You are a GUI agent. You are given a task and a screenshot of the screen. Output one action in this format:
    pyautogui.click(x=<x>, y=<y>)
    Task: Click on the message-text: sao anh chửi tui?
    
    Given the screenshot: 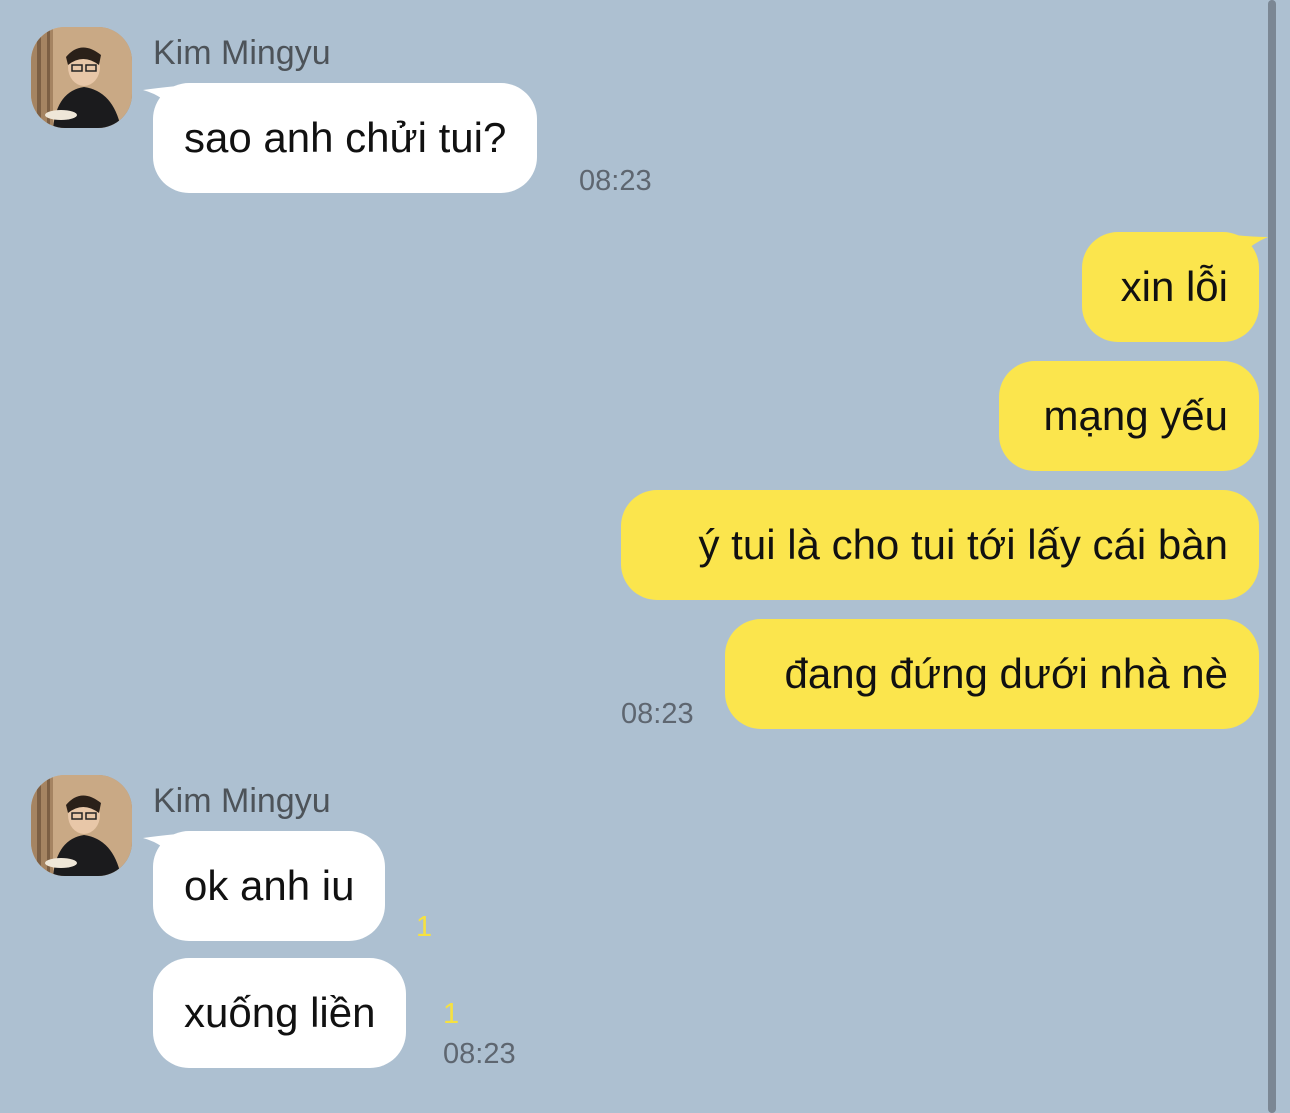 What is the action you would take?
    pyautogui.click(x=345, y=137)
    